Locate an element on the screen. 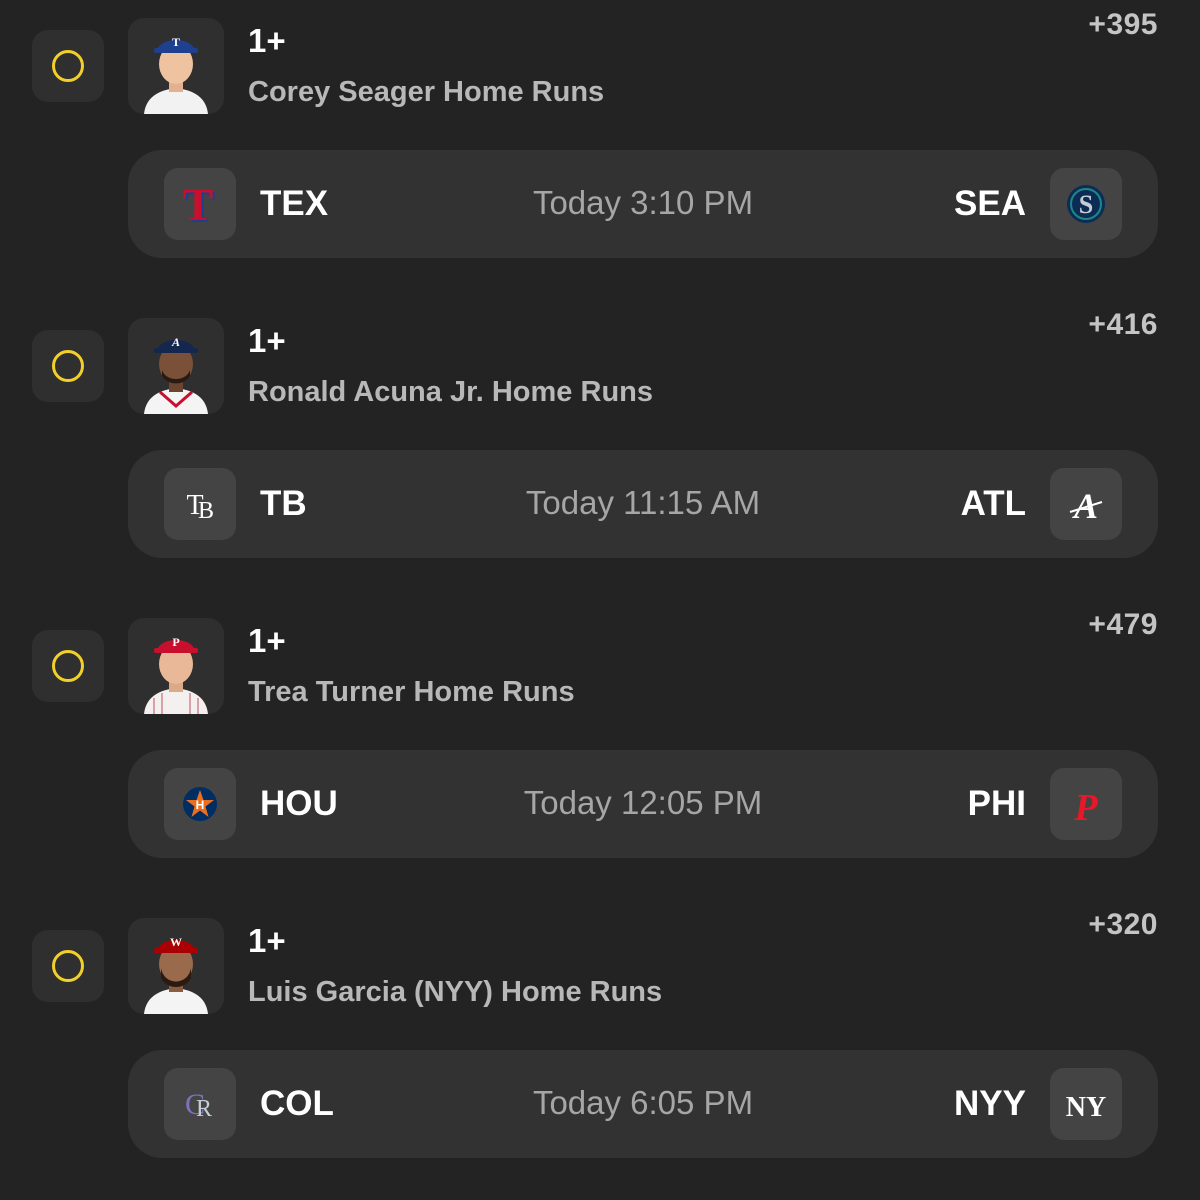 The width and height of the screenshot is (1200, 1200). svg-text: S is located at coordinates (1086, 204).